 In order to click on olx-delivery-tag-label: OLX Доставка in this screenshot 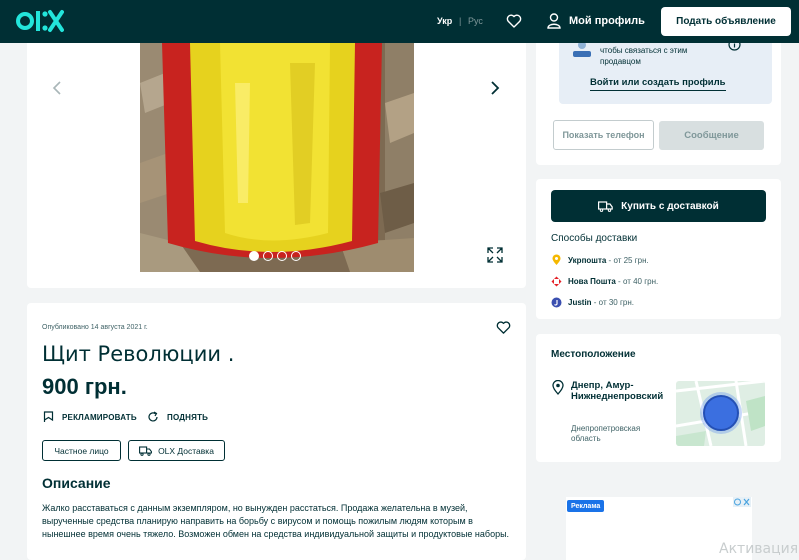, I will do `click(186, 450)`.